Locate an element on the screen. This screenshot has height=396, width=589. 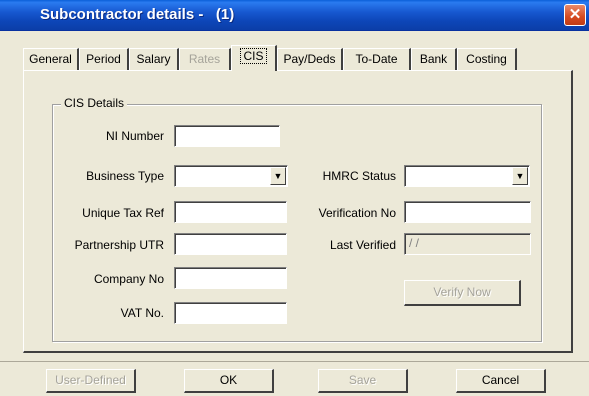
tab-rates: Rates is located at coordinates (205, 59).